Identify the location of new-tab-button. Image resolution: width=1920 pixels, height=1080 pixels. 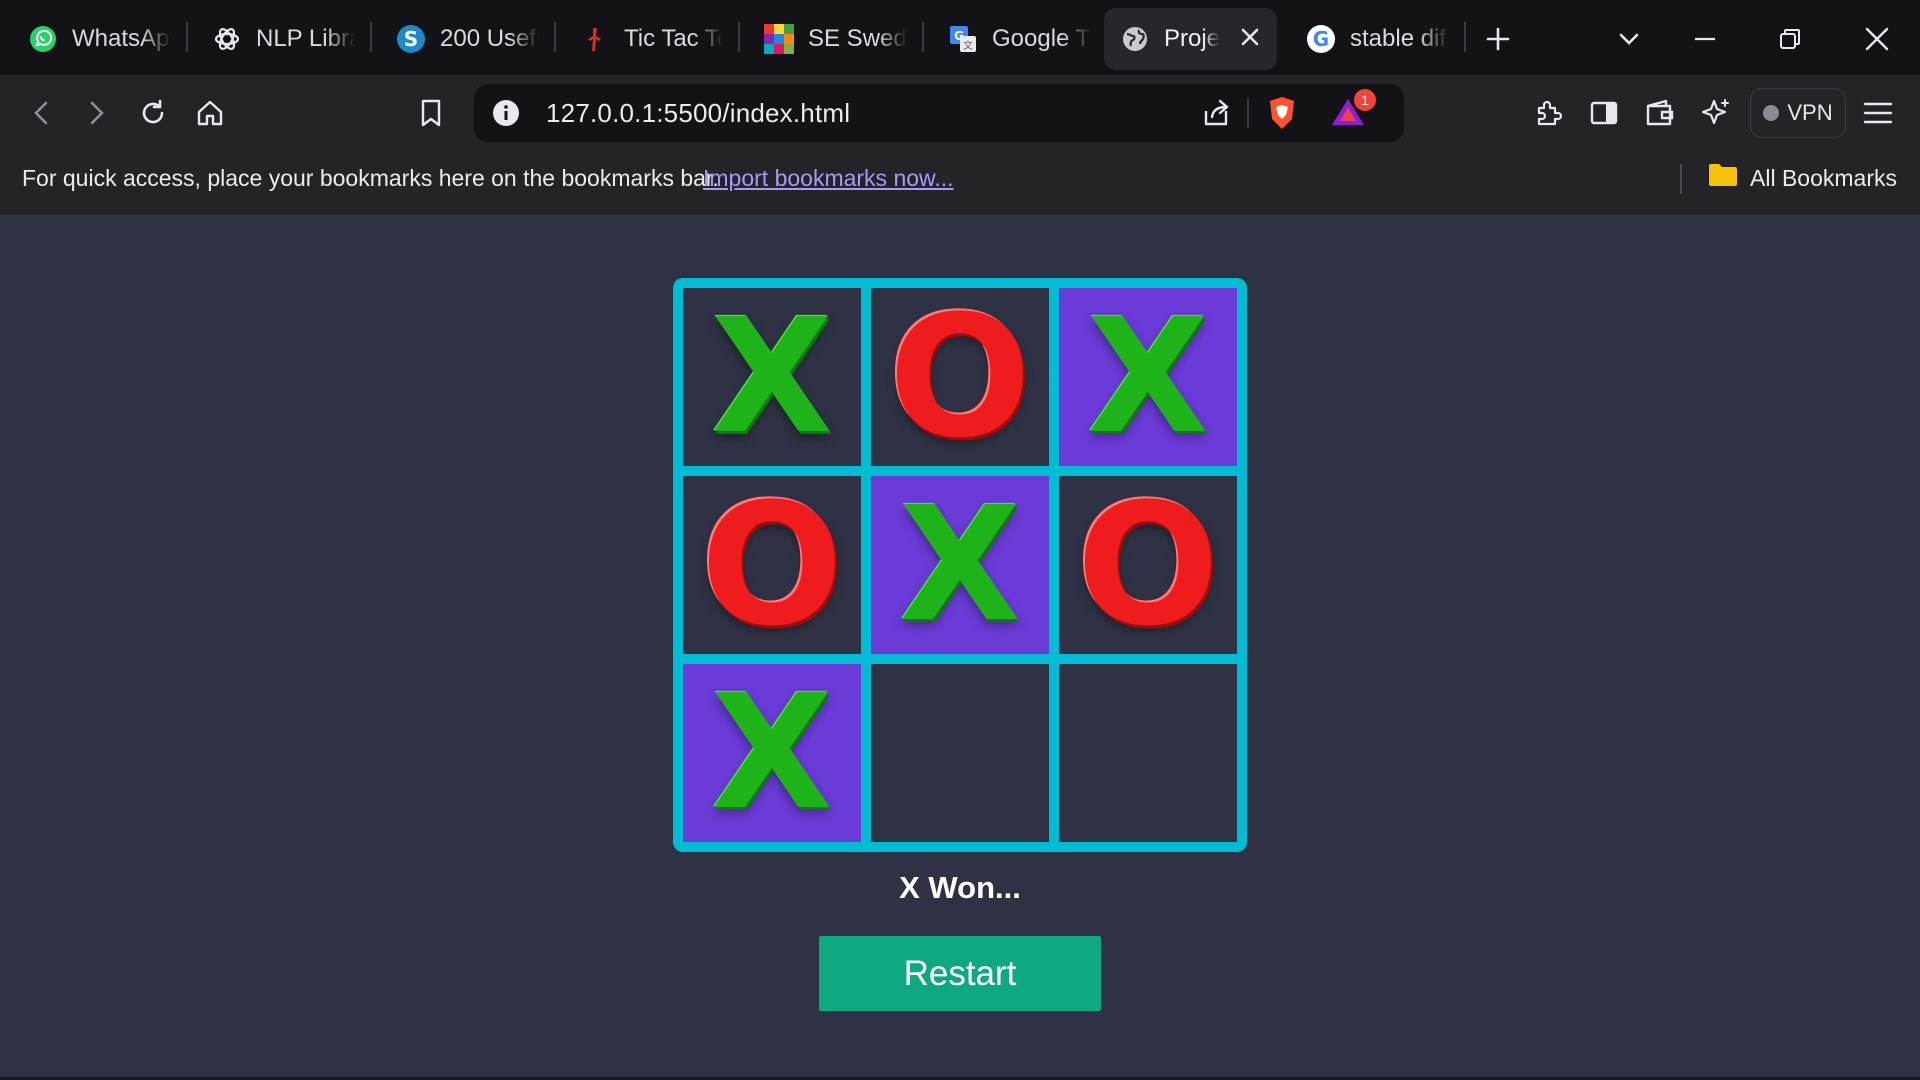
(1498, 39).